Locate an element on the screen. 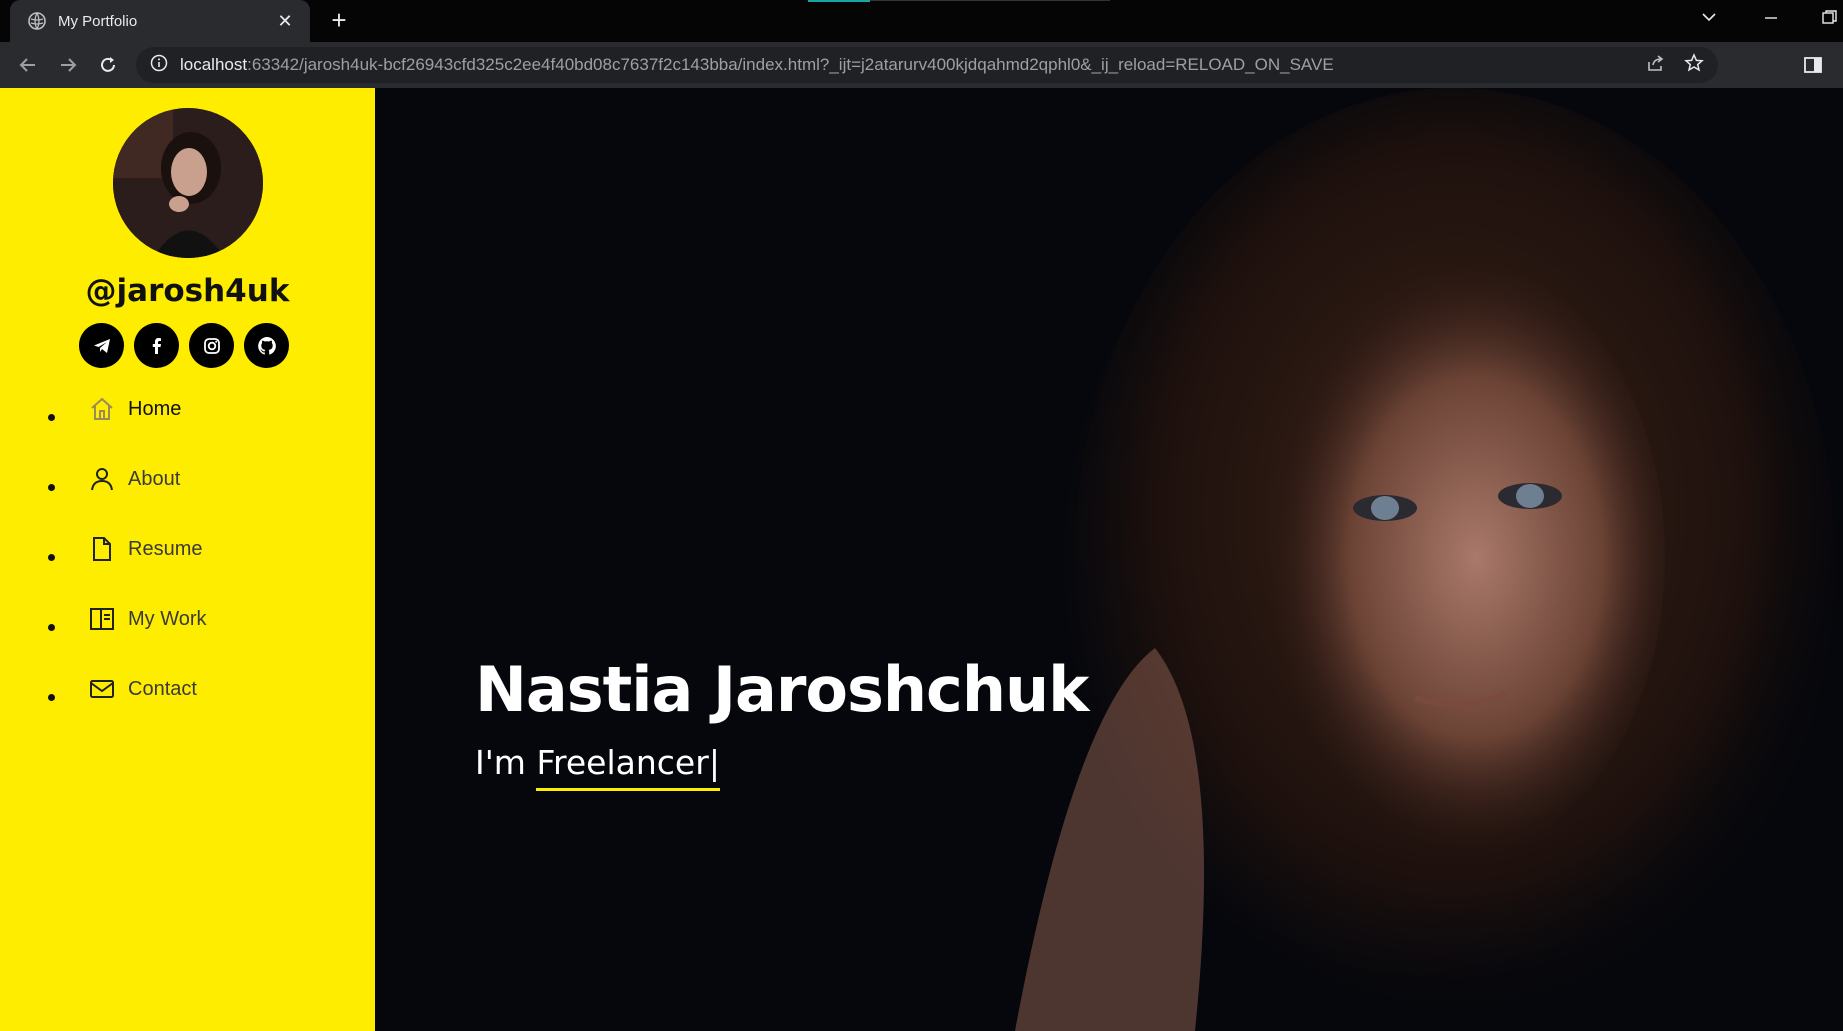  bookmark-star-icon is located at coordinates (1694, 65).